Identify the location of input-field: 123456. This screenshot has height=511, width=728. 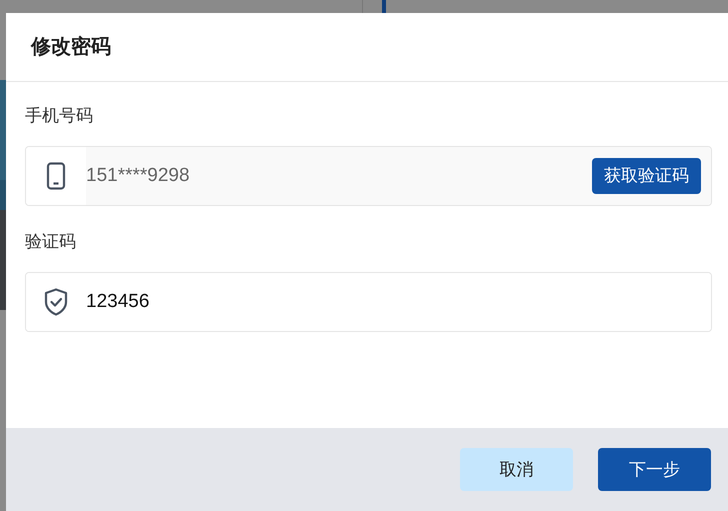
(368, 302).